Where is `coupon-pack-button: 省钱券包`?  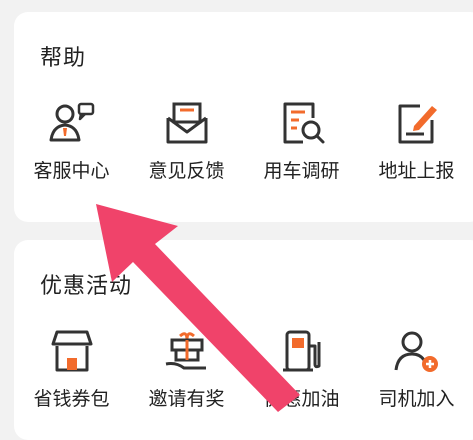
coupon-pack-button: 省钱券包 is located at coordinates (71, 369).